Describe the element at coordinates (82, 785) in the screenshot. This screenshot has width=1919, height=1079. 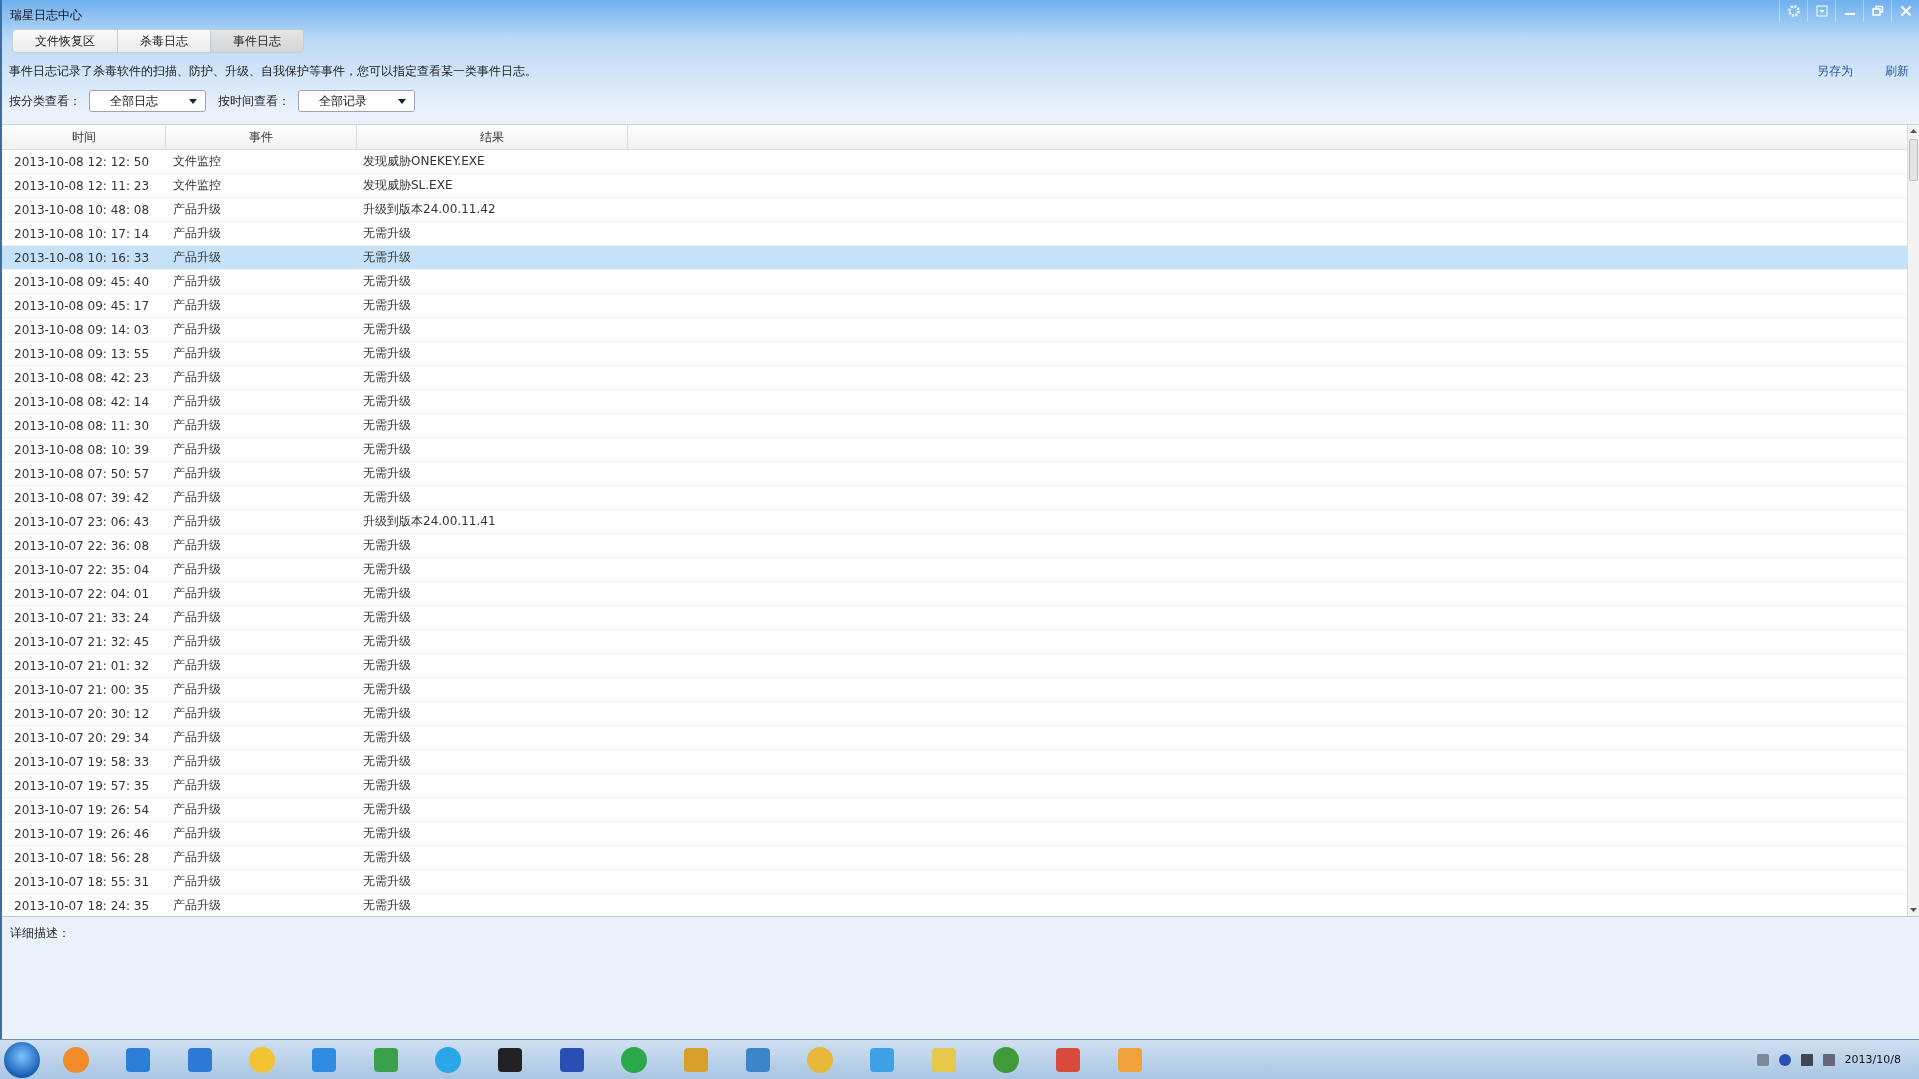
I see `time-cell-text: 2013-10-07 19: 57: 35` at that location.